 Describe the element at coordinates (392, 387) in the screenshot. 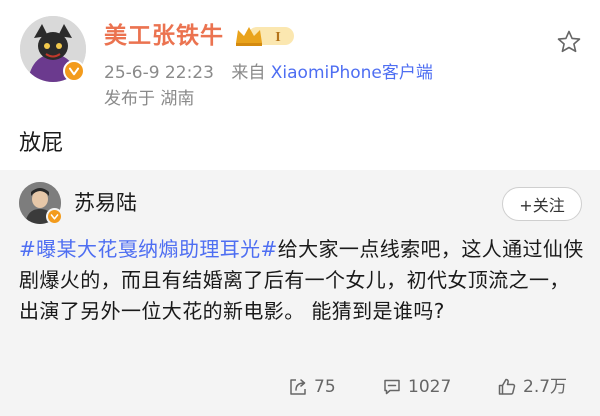

I see `comment-icon` at that location.